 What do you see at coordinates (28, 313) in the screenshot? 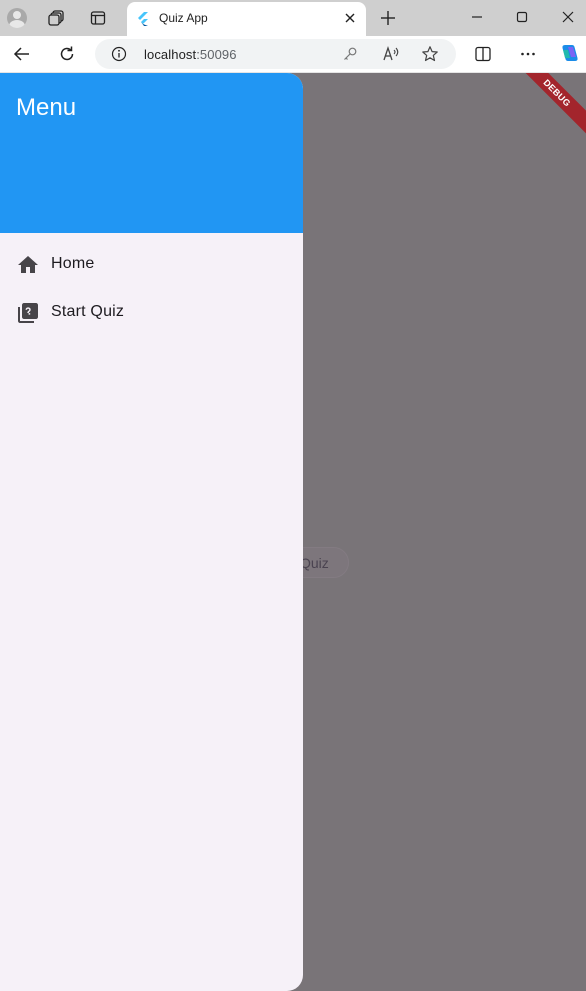
I see `quiz-icon` at bounding box center [28, 313].